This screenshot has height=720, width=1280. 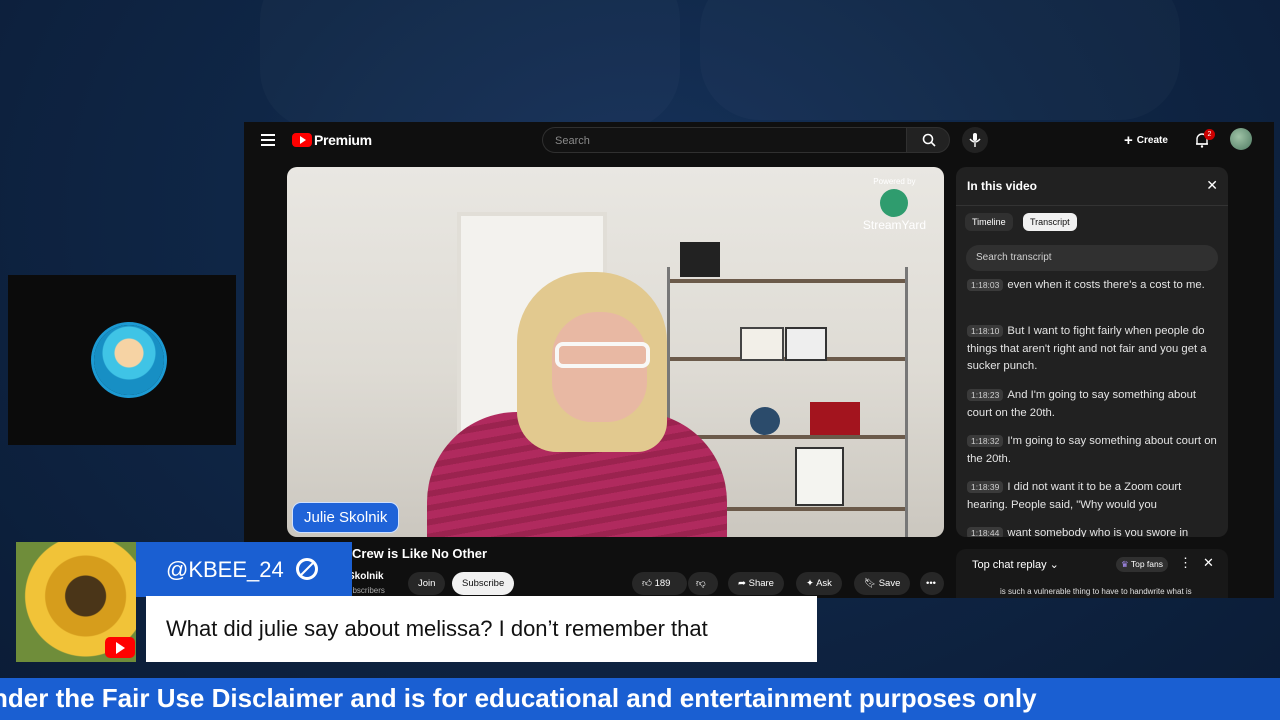 What do you see at coordinates (343, 140) in the screenshot?
I see `brand-label: Premium` at bounding box center [343, 140].